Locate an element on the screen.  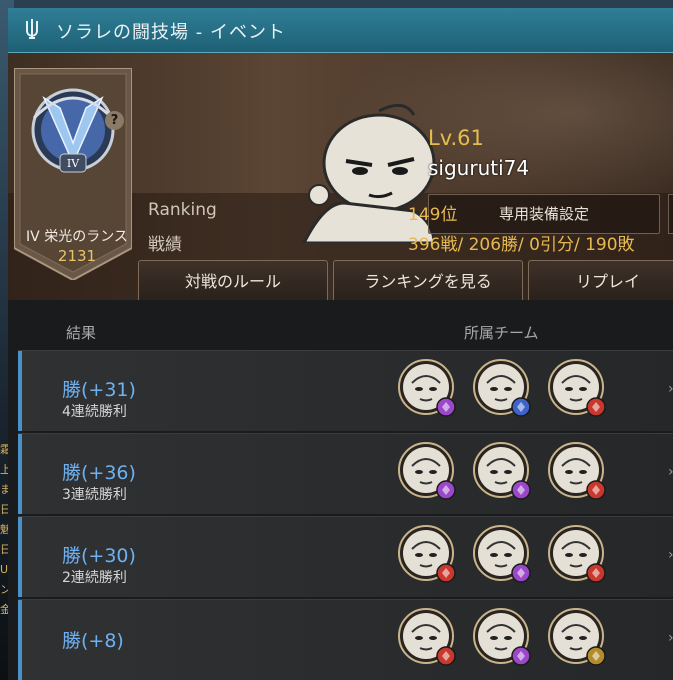
column-header-team: 所属チーム is located at coordinates (501, 333).